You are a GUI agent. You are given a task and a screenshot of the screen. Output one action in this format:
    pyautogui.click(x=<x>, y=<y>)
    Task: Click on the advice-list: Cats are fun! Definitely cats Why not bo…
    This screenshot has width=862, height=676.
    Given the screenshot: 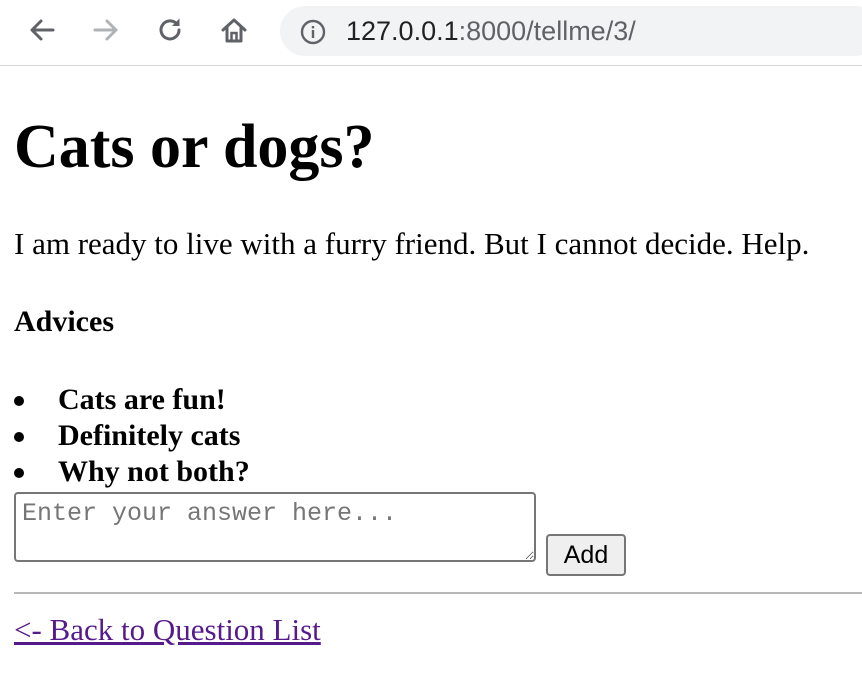 What is the action you would take?
    pyautogui.click(x=132, y=436)
    